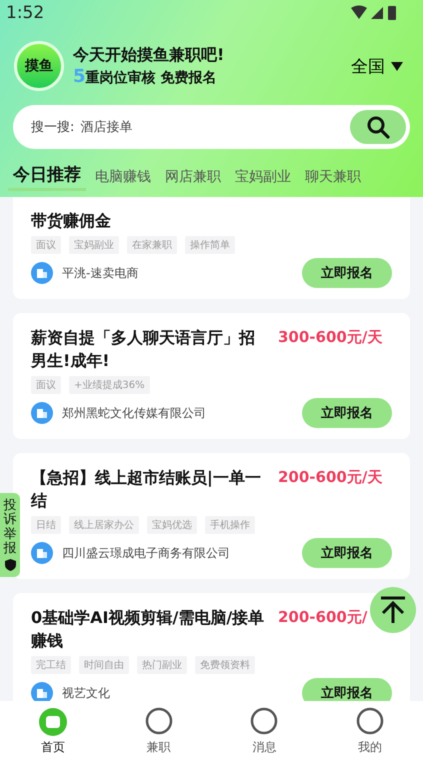 This screenshot has height=761, width=423. I want to click on company-name: 郑州黑蛇文化传媒有限公司, so click(134, 413).